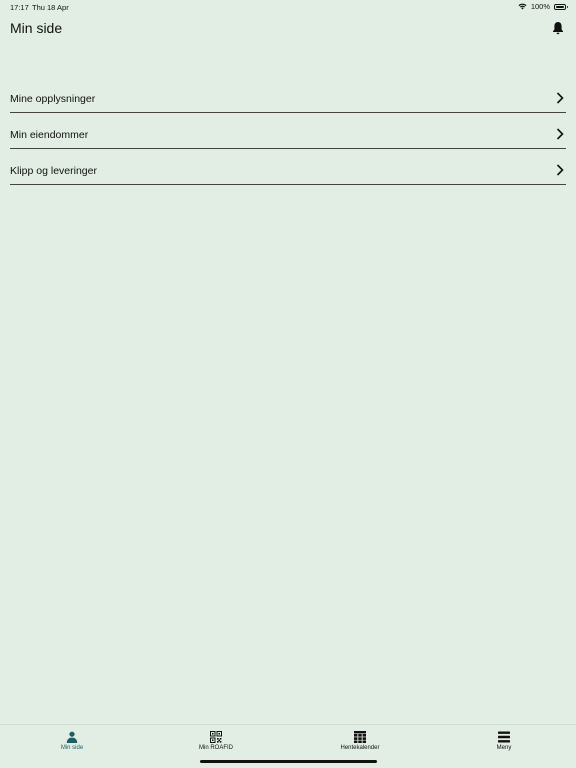 This screenshot has height=768, width=576. I want to click on header: Min side, so click(288, 29).